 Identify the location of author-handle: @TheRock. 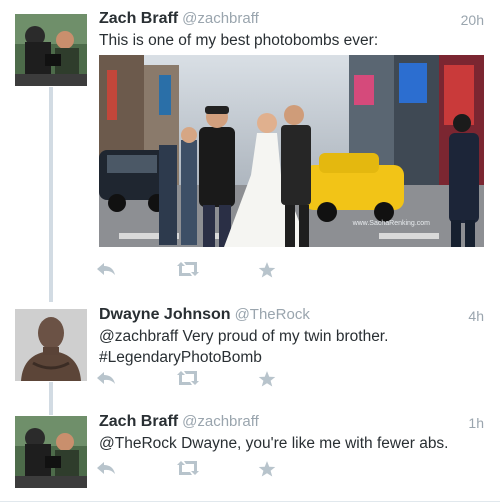
(272, 314).